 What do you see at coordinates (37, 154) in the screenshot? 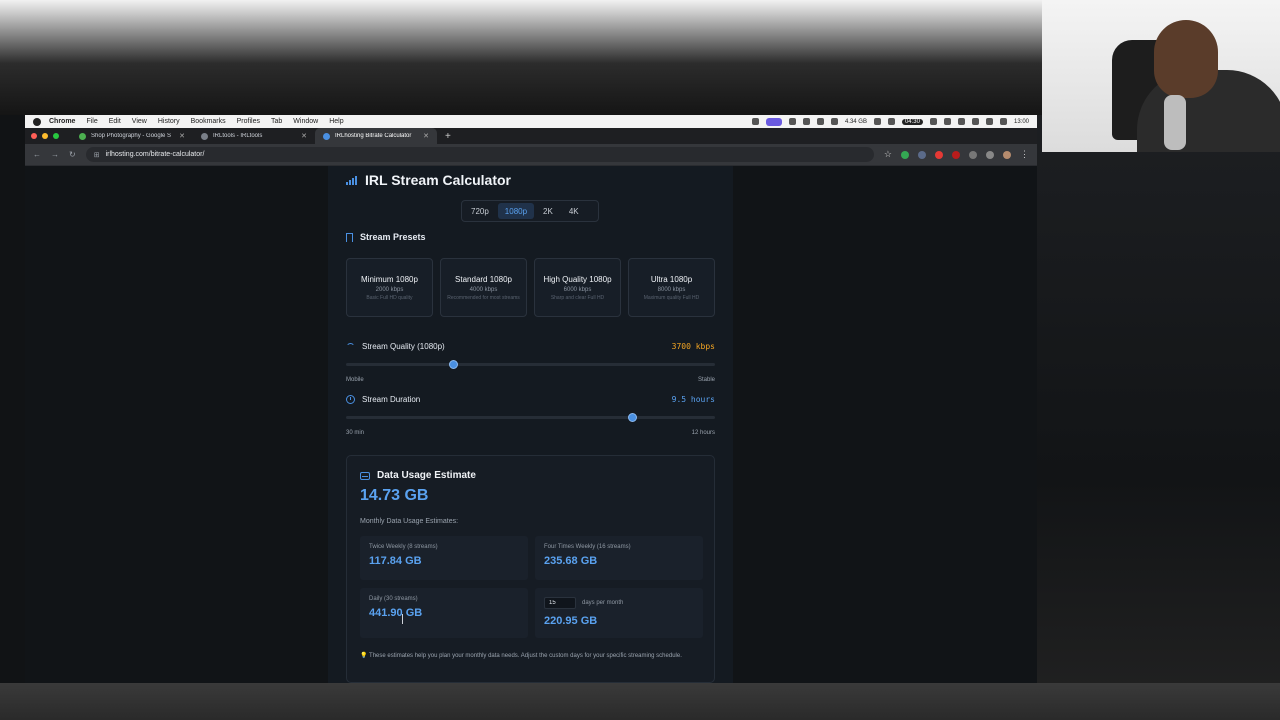
I see `back-icon: ←` at bounding box center [37, 154].